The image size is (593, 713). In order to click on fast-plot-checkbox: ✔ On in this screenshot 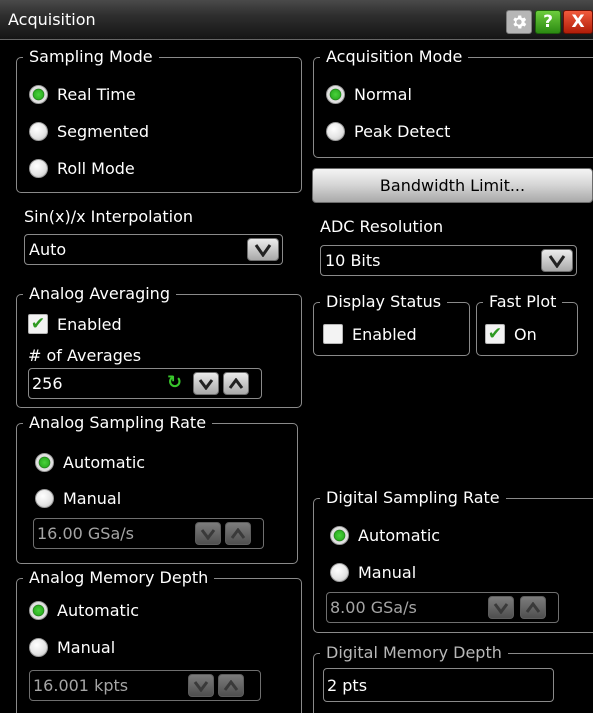, I will do `click(511, 334)`.